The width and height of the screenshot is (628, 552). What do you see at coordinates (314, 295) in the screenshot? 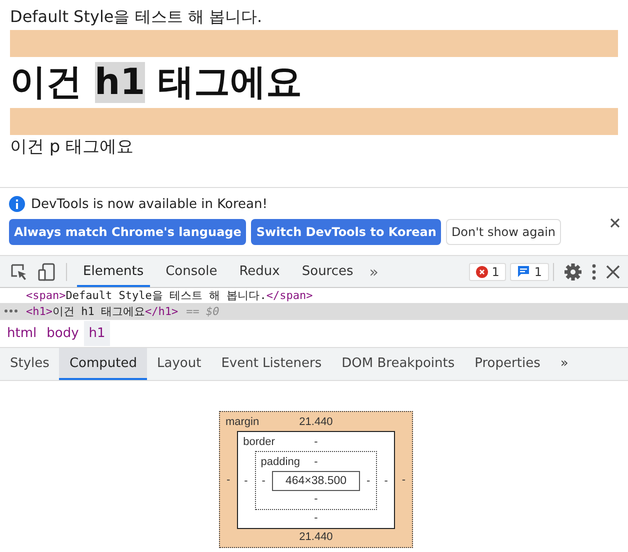
I see `dom-node: <span>Default Style을 테스트 해 봅니다.</span>` at bounding box center [314, 295].